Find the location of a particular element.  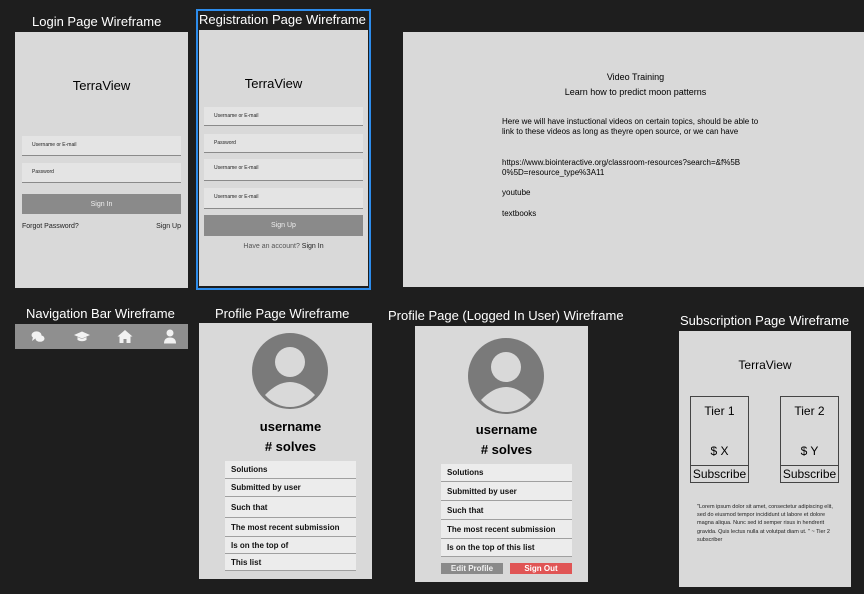

profile-avatar is located at coordinates (290, 371).